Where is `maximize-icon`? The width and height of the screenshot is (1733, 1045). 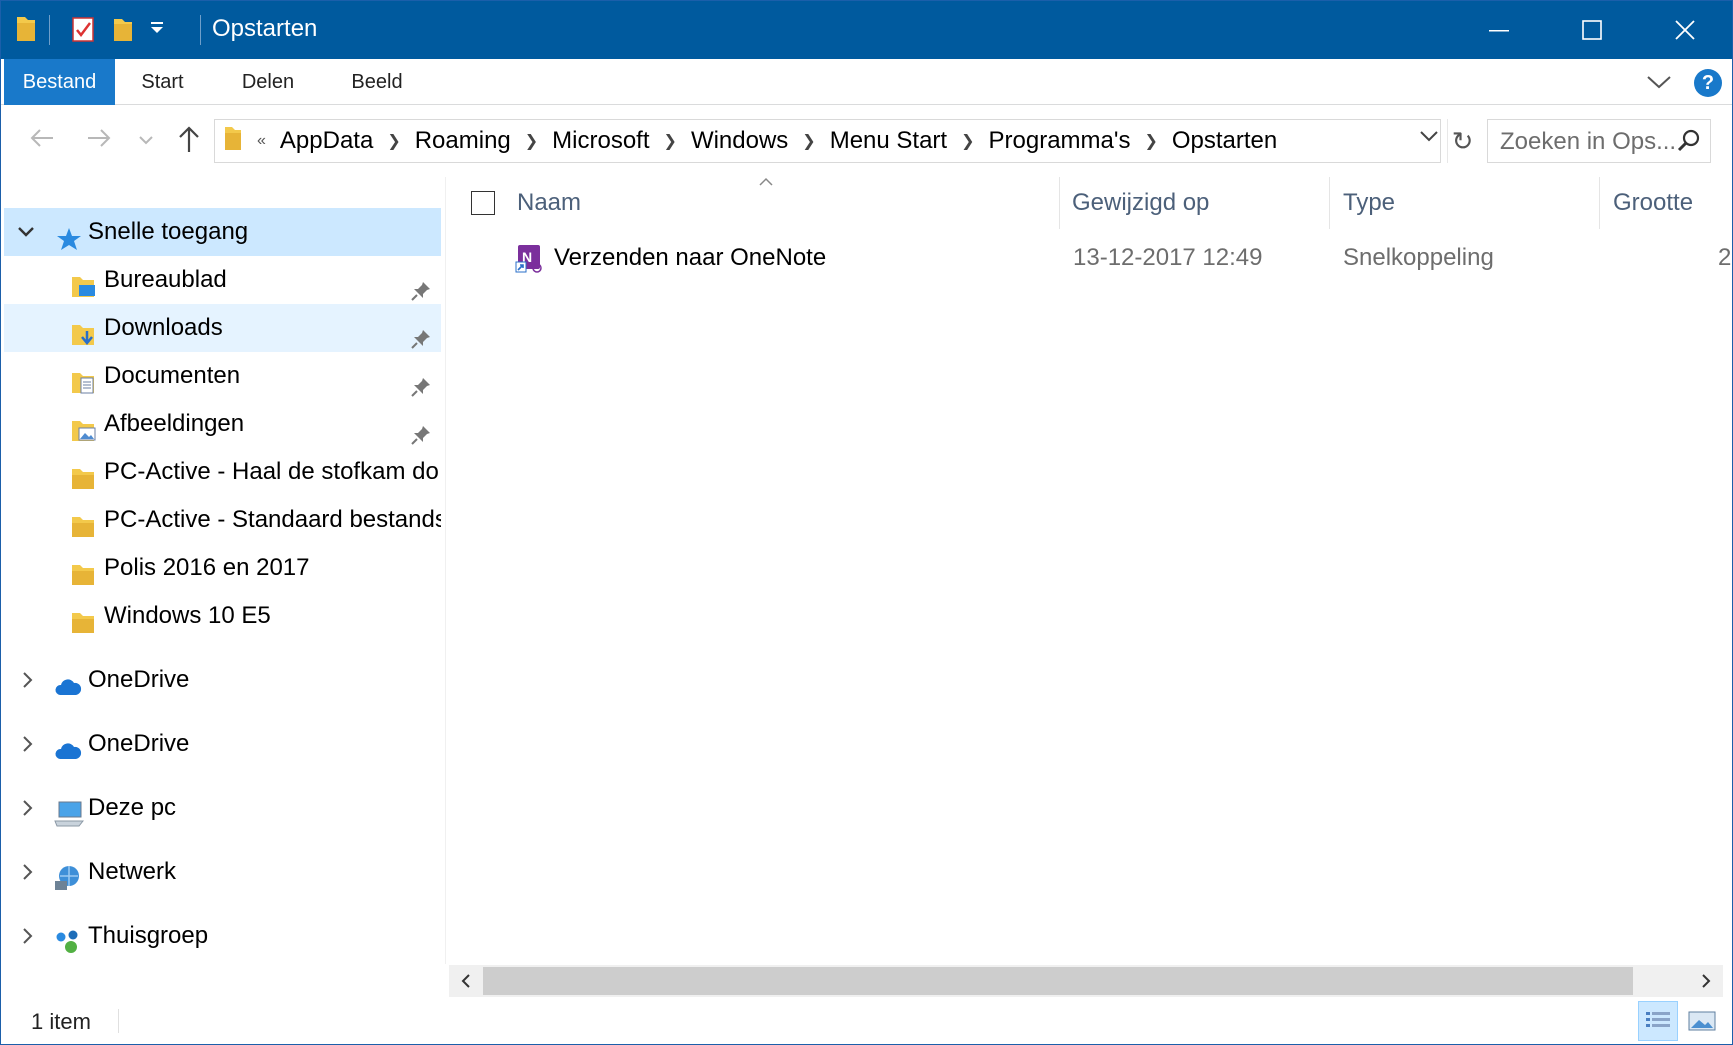
maximize-icon is located at coordinates (1592, 30).